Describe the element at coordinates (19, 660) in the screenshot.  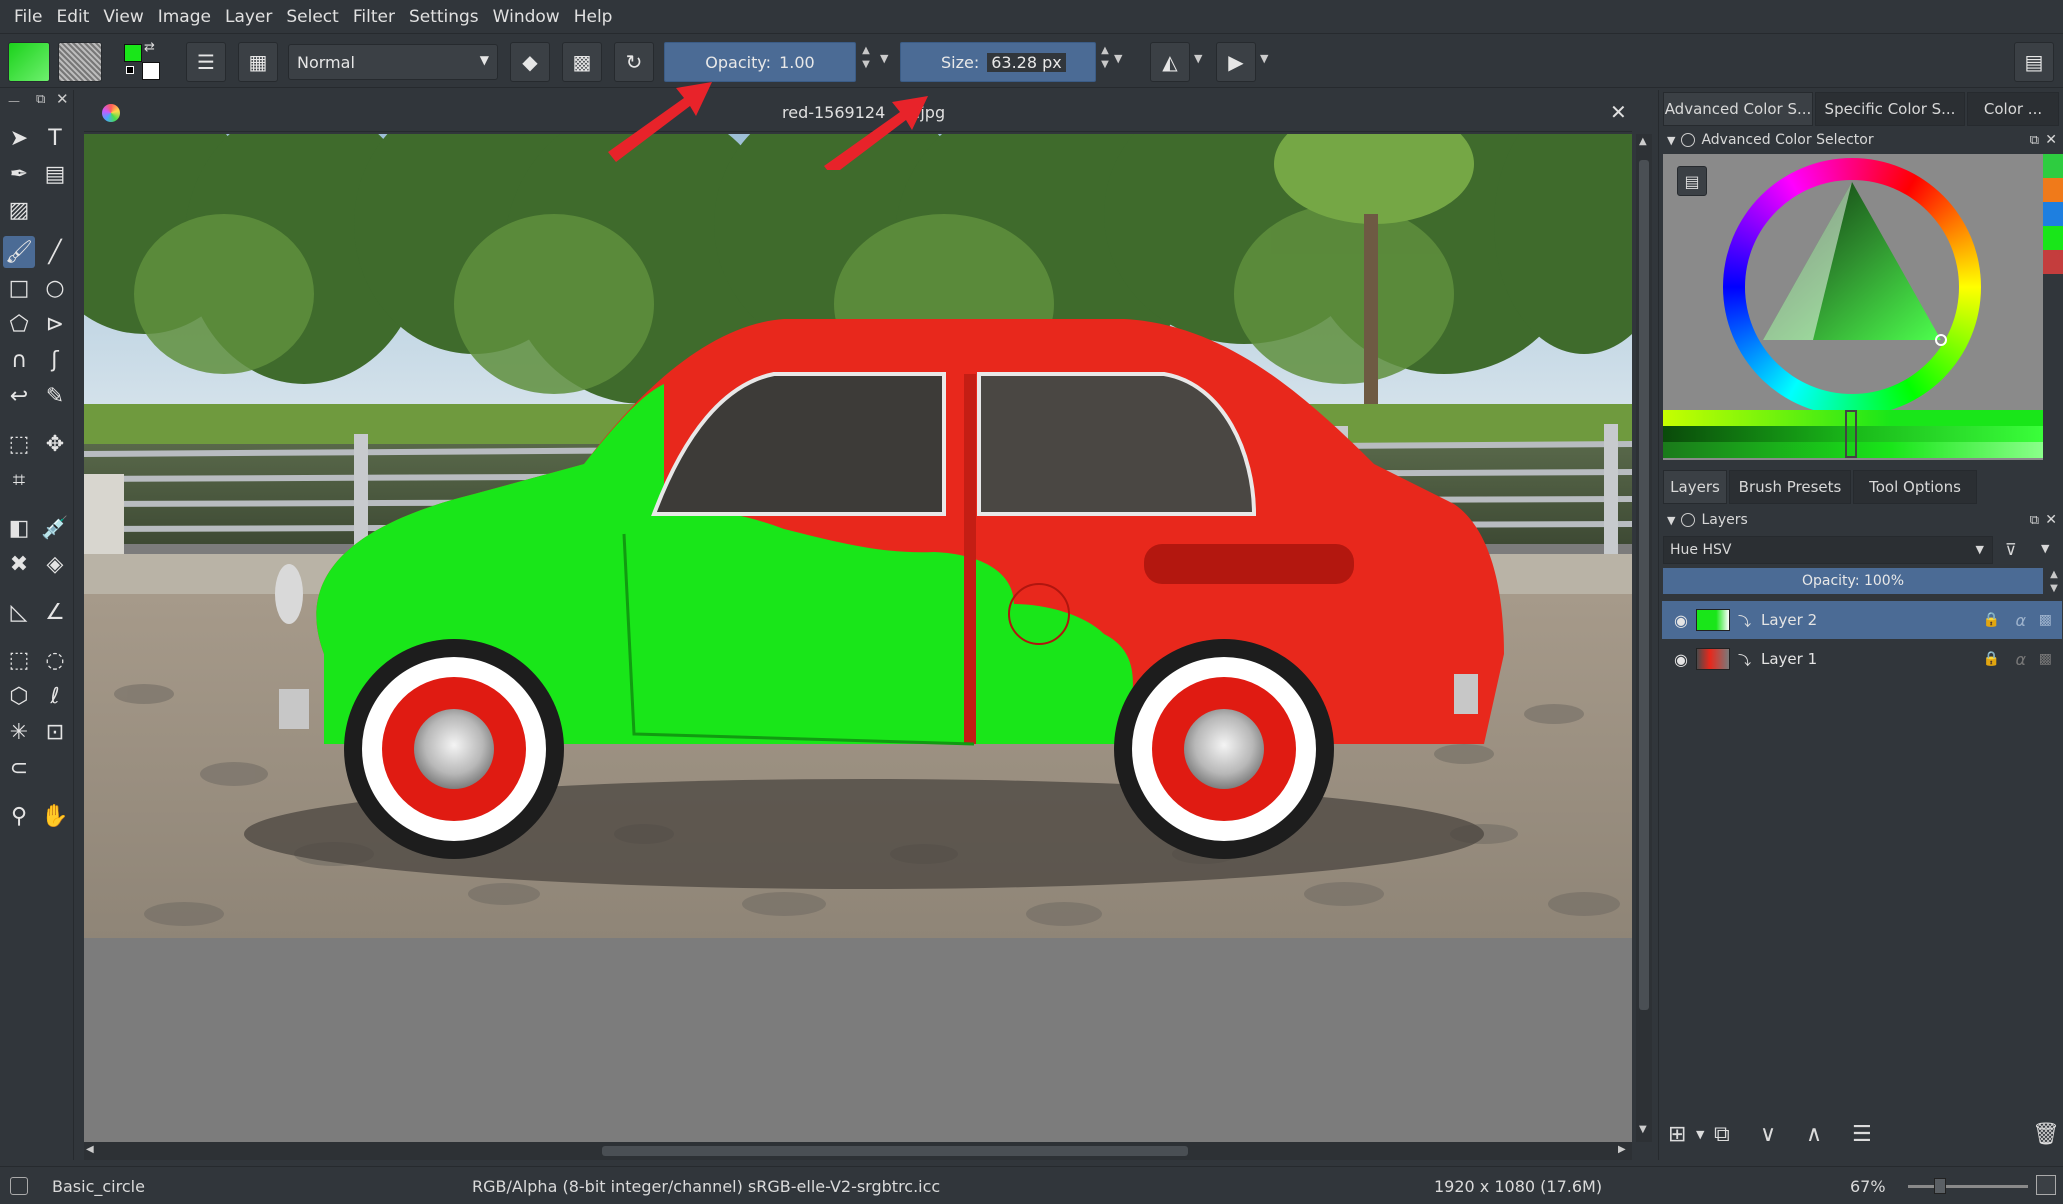
I see `rectangular-selection-icon: ⬚` at that location.